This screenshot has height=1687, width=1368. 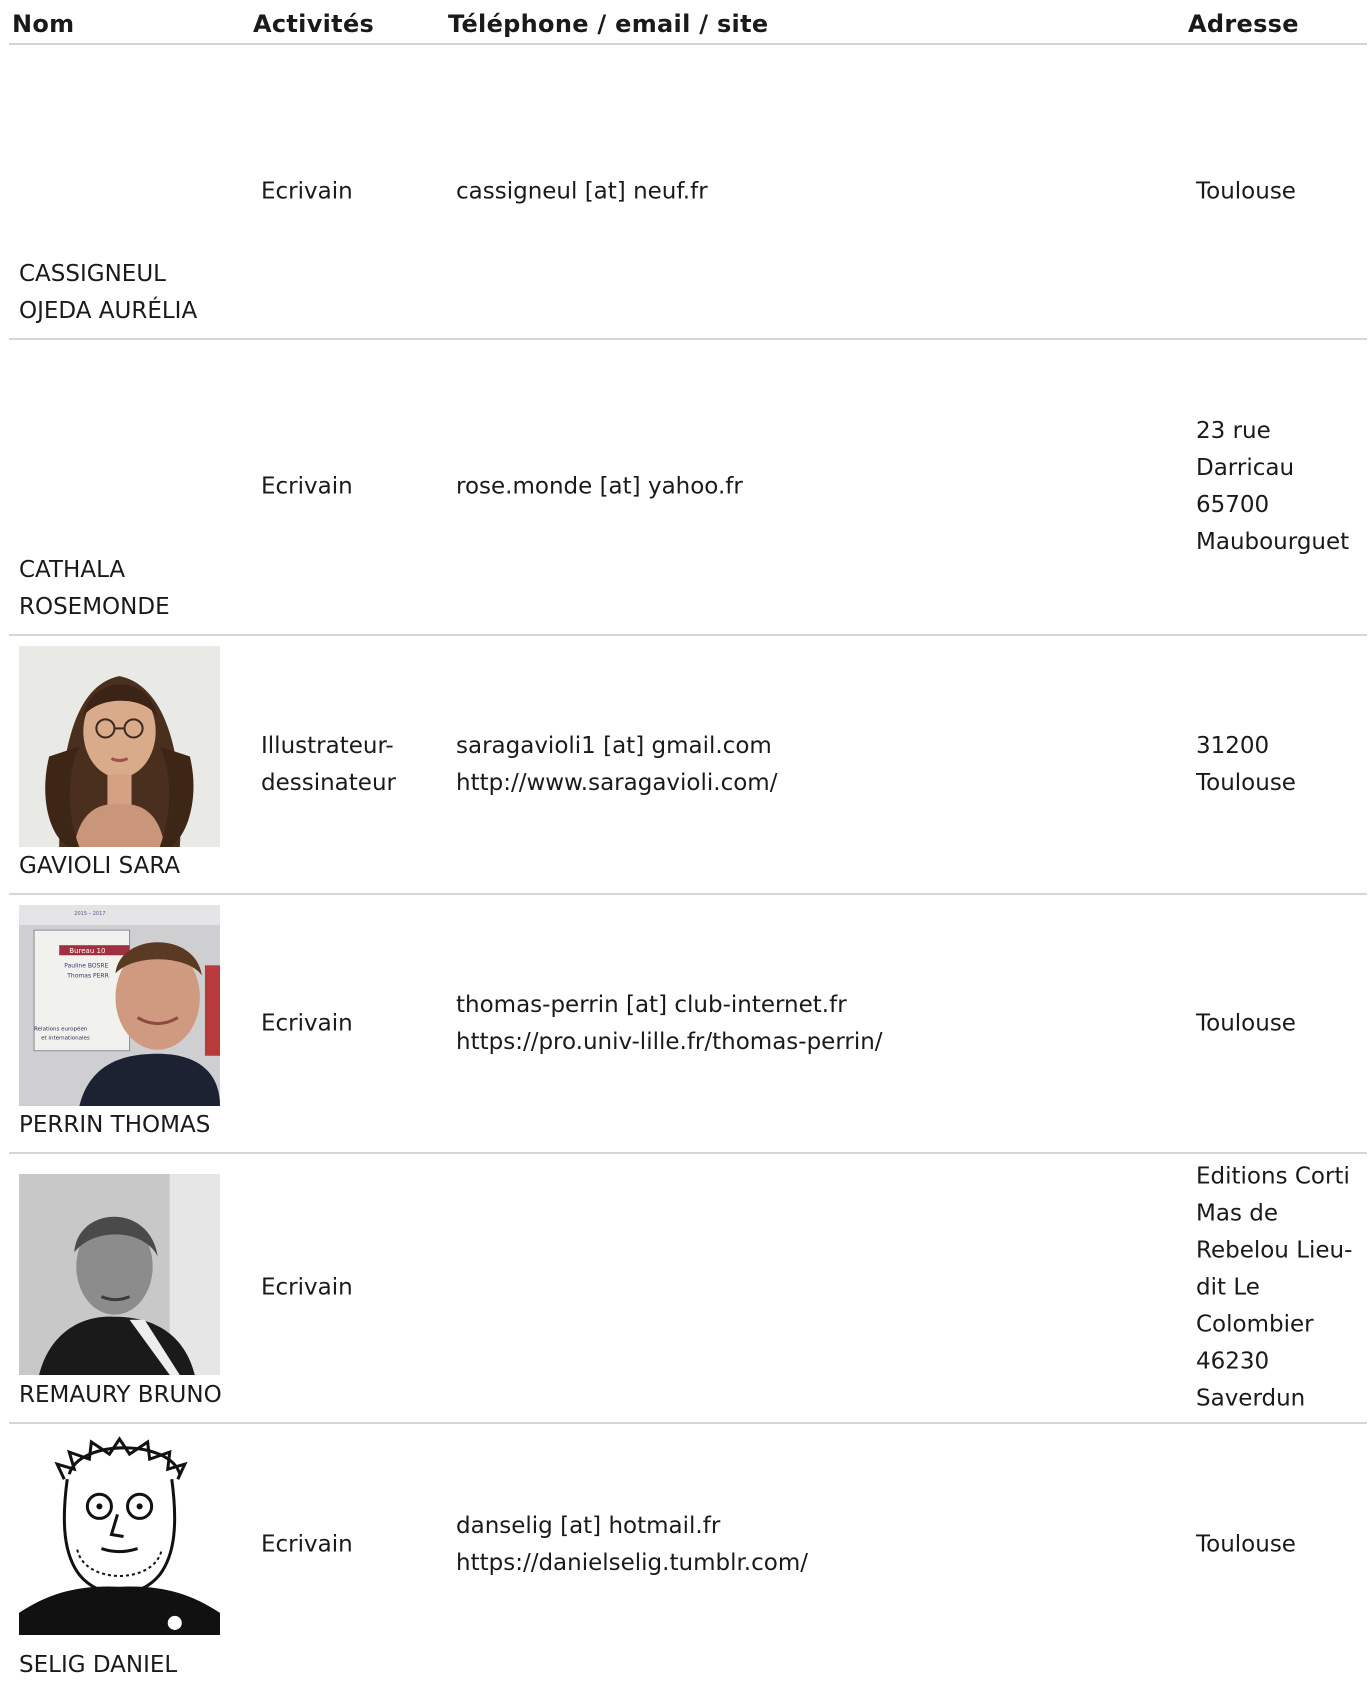 I want to click on author-contact: rose.monde [at] yahoo.fr, so click(x=599, y=486).